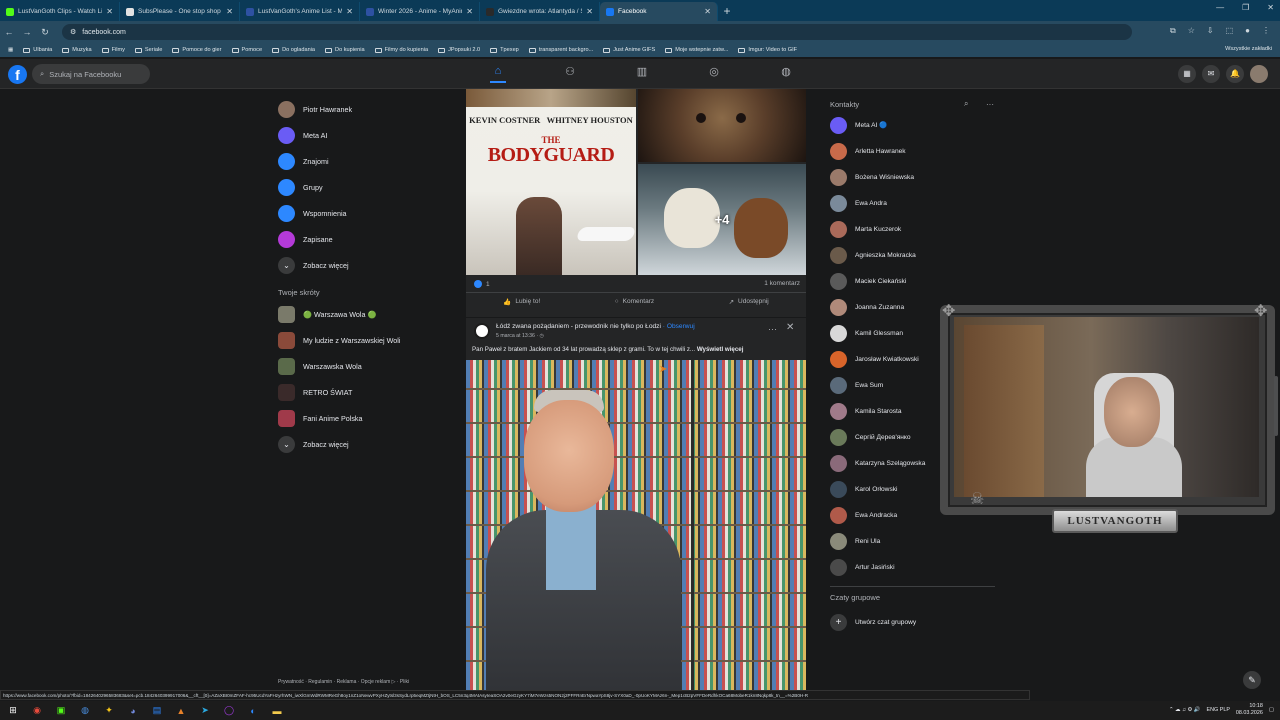 Image resolution: width=1280 pixels, height=720 pixels. I want to click on bookmark-item: Pomoce do gier, so click(197, 50).